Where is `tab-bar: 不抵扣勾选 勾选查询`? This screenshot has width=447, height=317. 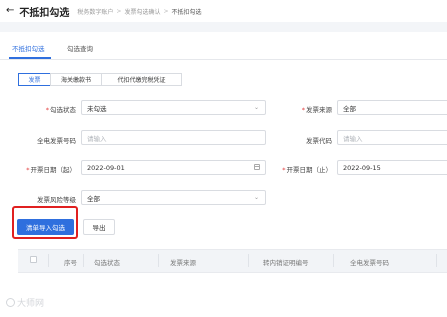 tab-bar: 不抵扣勾选 勾选查询 is located at coordinates (223, 46).